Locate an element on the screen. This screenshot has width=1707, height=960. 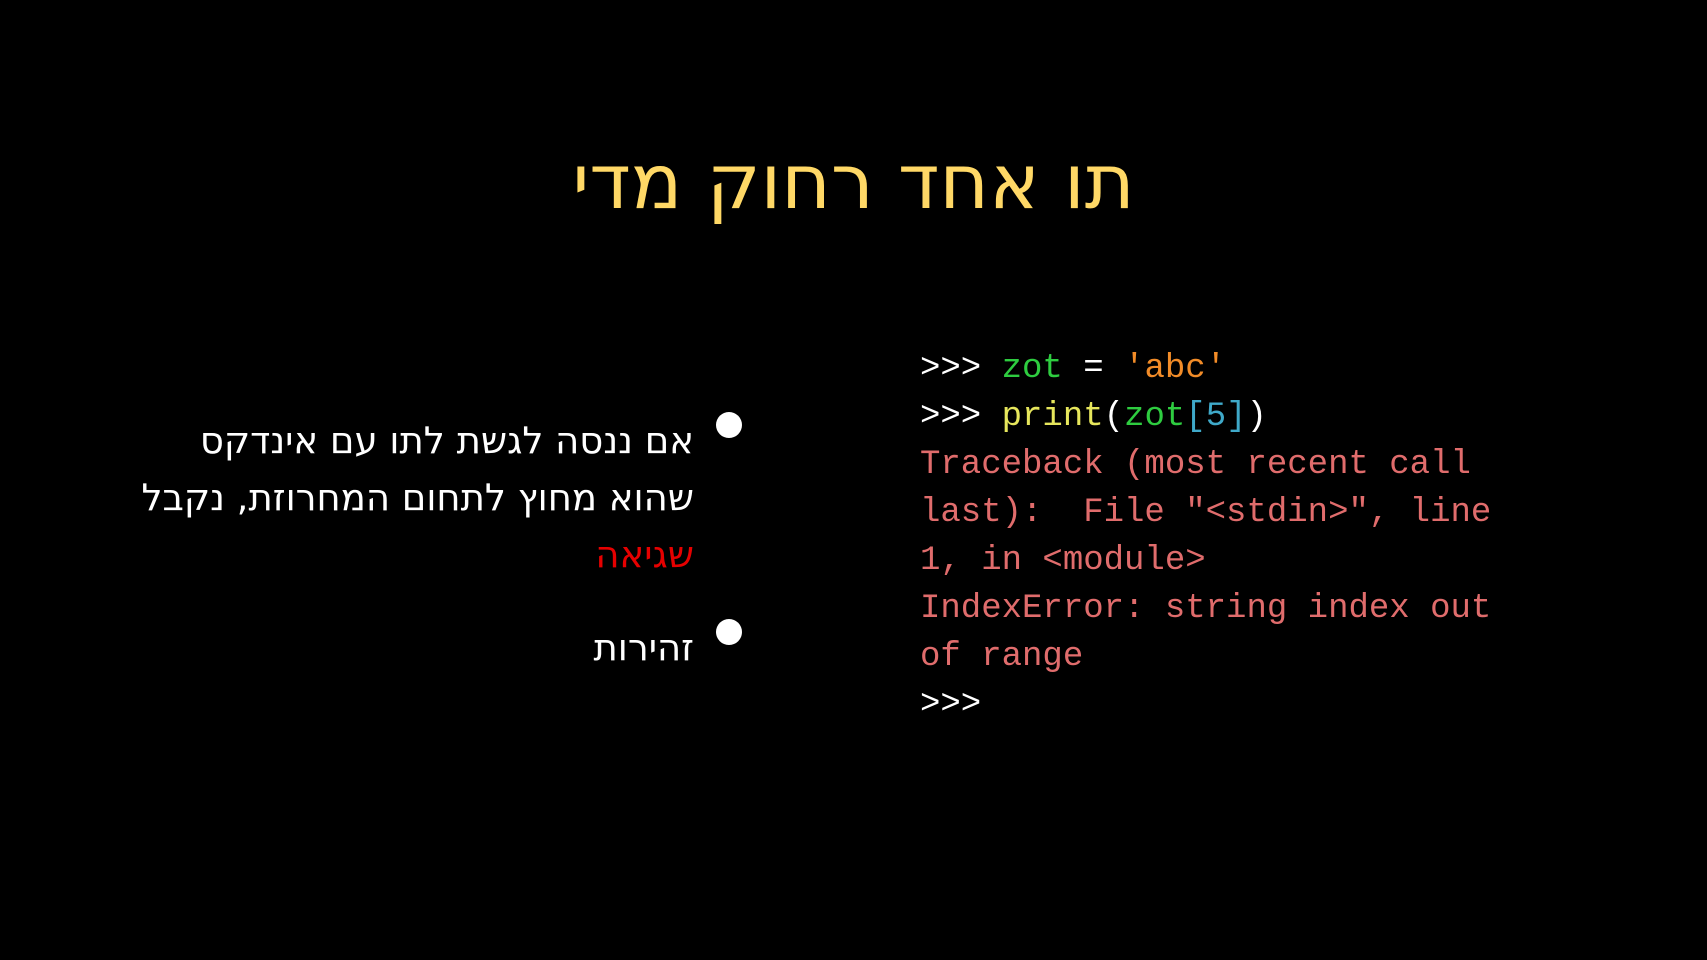
code-token-bracket: ] is located at coordinates (1236, 417).